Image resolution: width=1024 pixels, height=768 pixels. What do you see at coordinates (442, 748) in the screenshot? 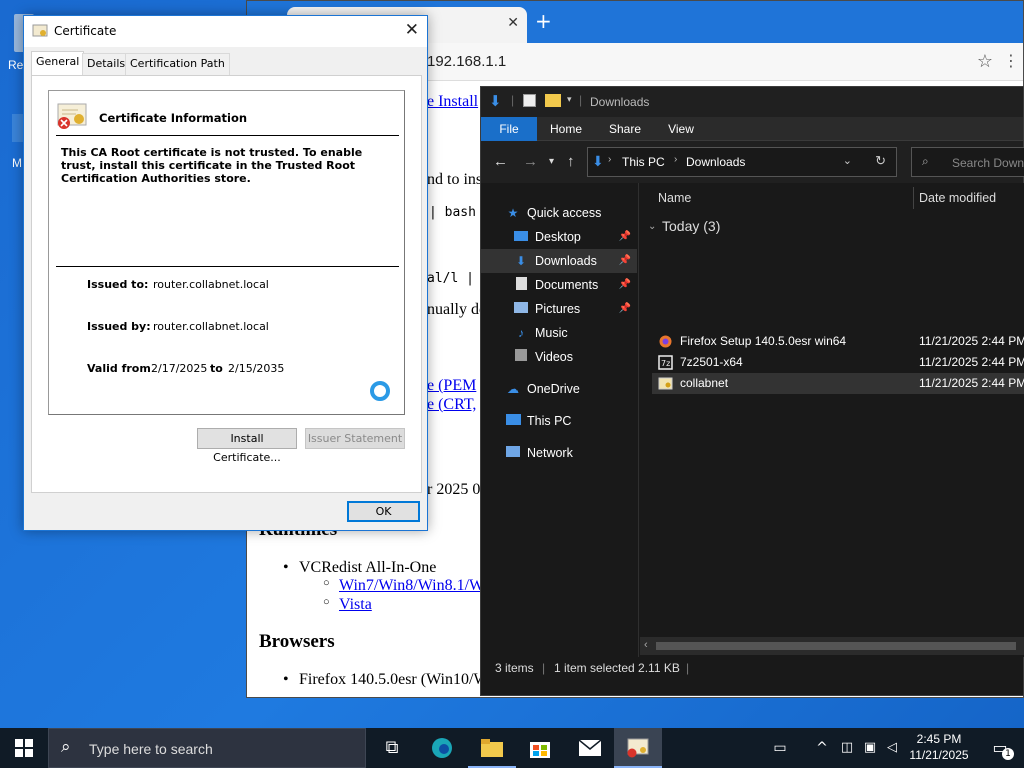
I see `edge-browser-icon` at bounding box center [442, 748].